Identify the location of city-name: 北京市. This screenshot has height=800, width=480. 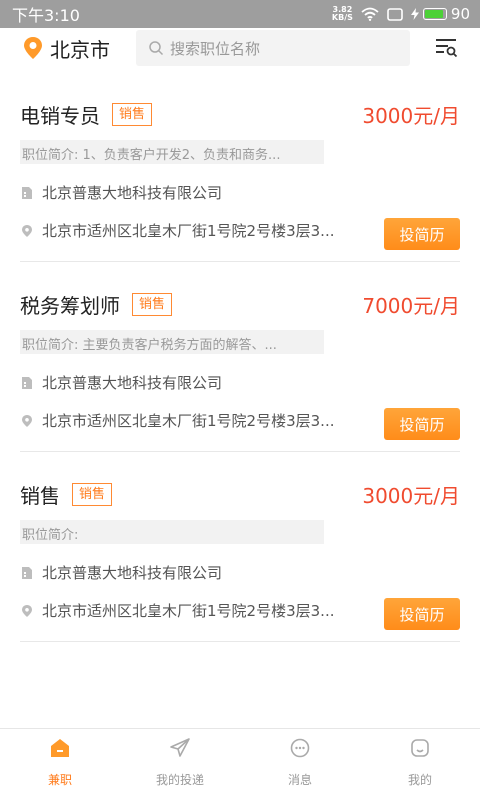
(80, 49).